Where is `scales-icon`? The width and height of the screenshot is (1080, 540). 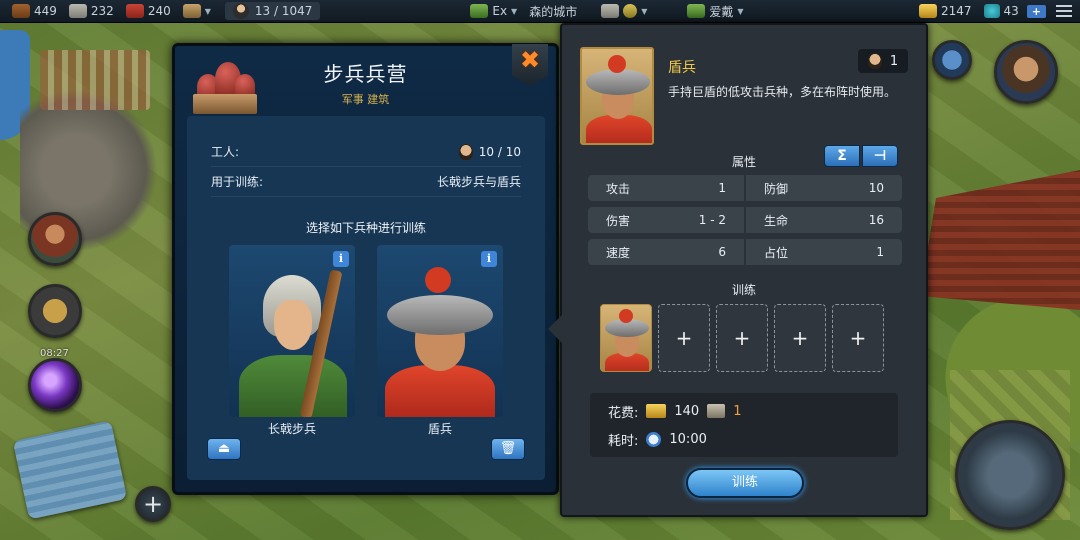 scales-icon is located at coordinates (55, 311).